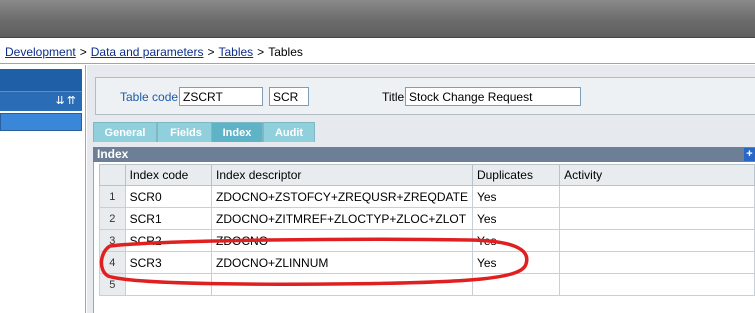 This screenshot has width=755, height=313. What do you see at coordinates (40, 52) in the screenshot?
I see `breadcrumb-development: Development` at bounding box center [40, 52].